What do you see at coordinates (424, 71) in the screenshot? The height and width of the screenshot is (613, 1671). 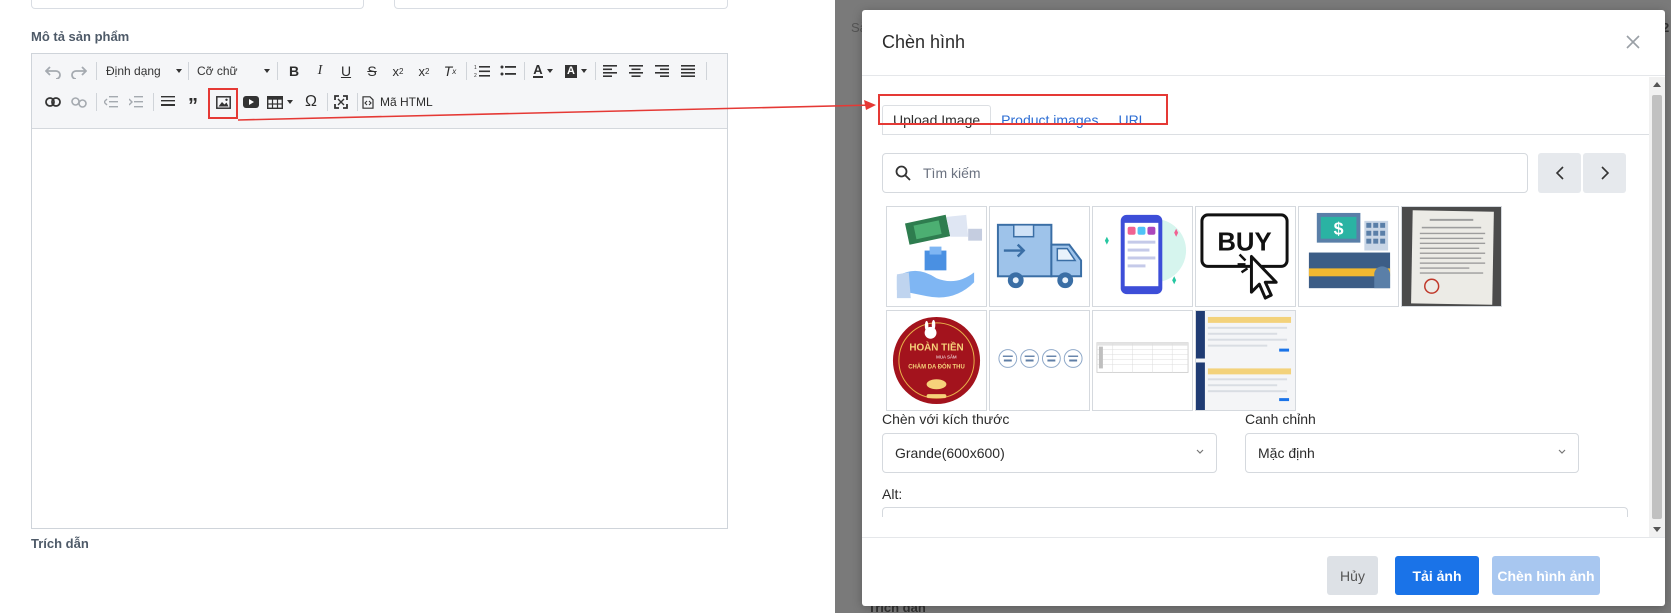 I see `superscript-icon: x2` at bounding box center [424, 71].